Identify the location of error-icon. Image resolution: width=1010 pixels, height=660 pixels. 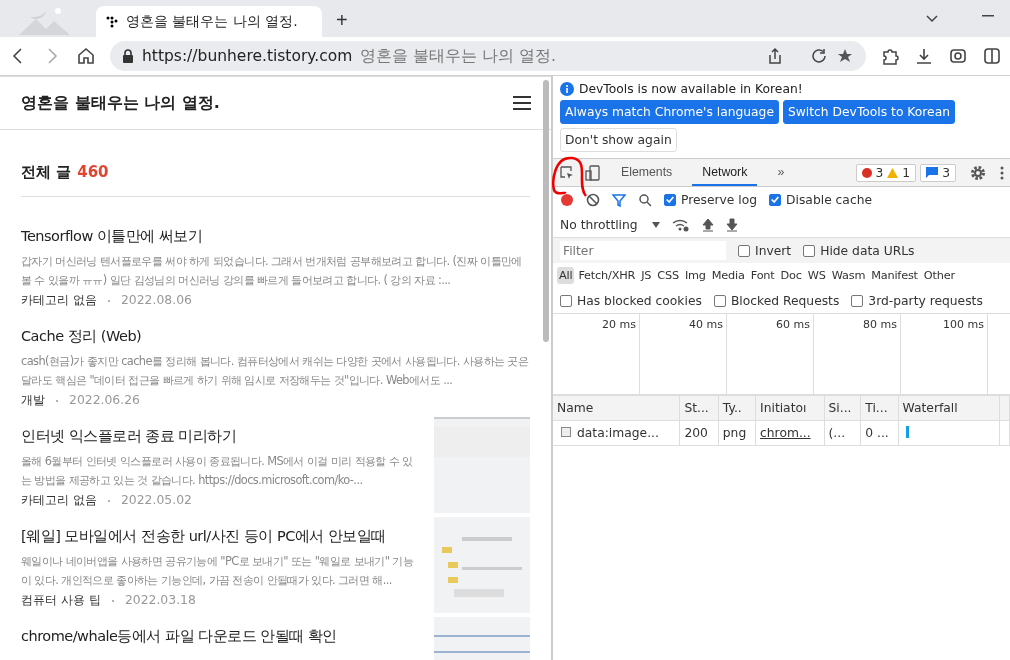
(866, 172).